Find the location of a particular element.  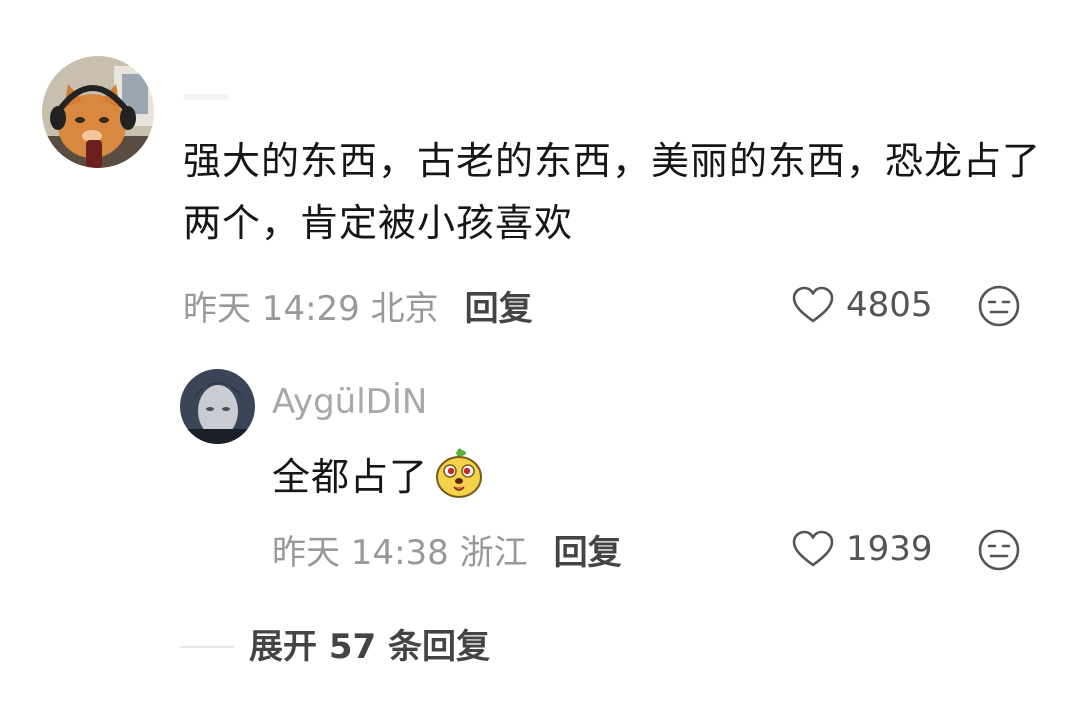

reply-time-location: 昨天 14:38 浙江 is located at coordinates (400, 552).